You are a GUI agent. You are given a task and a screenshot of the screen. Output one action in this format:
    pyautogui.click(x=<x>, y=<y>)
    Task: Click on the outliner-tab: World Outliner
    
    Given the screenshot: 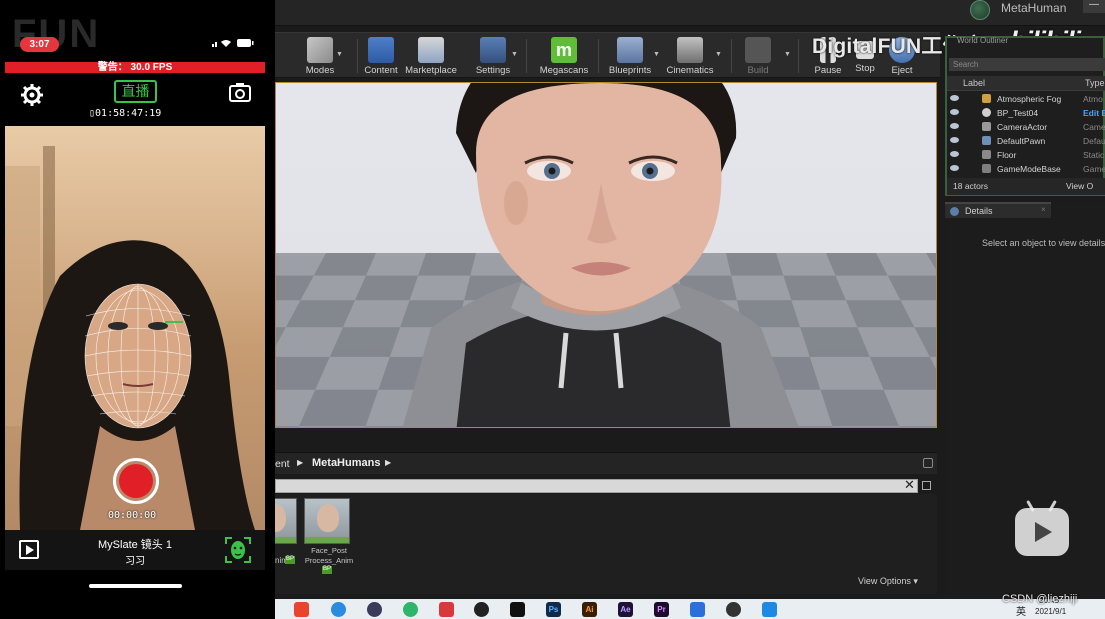 What is the action you would take?
    pyautogui.click(x=982, y=40)
    